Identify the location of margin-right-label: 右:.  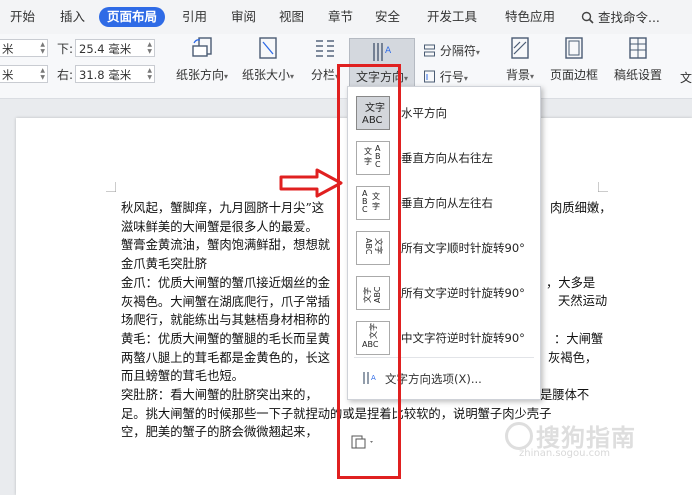
(65, 75).